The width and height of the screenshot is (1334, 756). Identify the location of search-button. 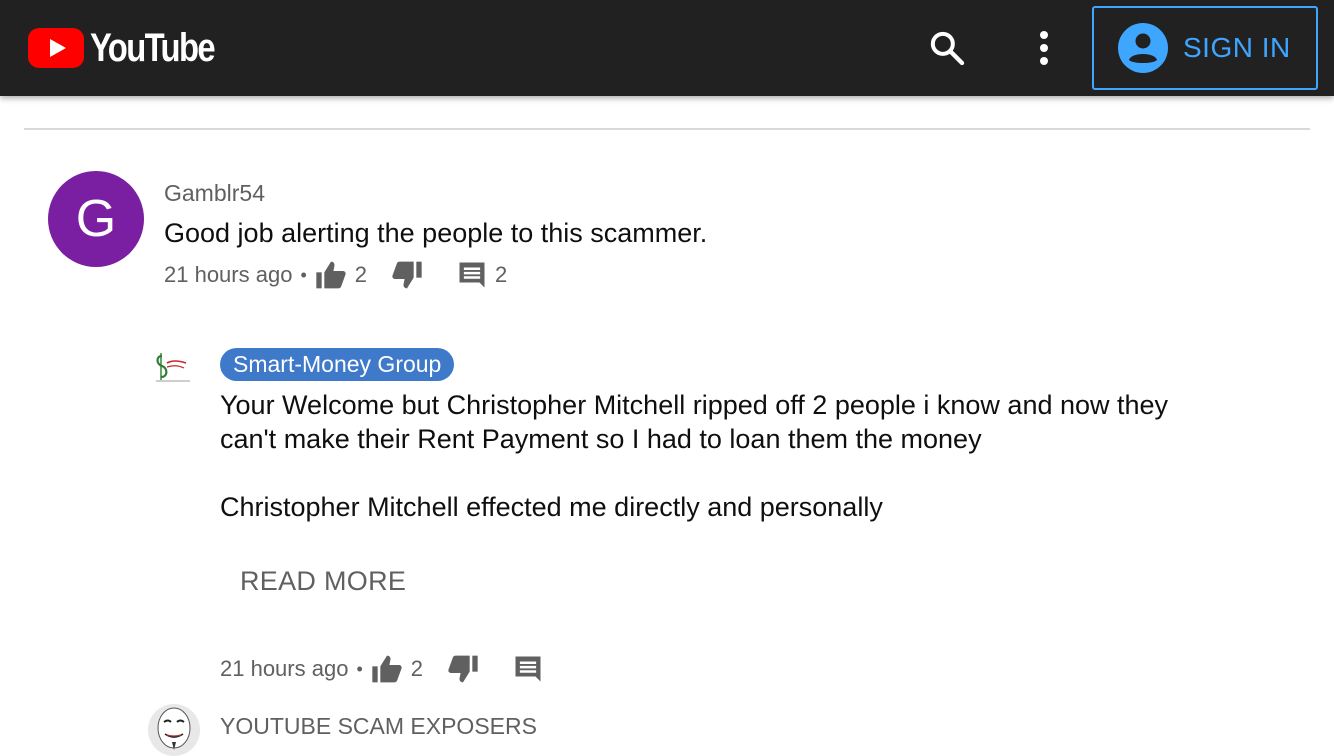
(947, 48).